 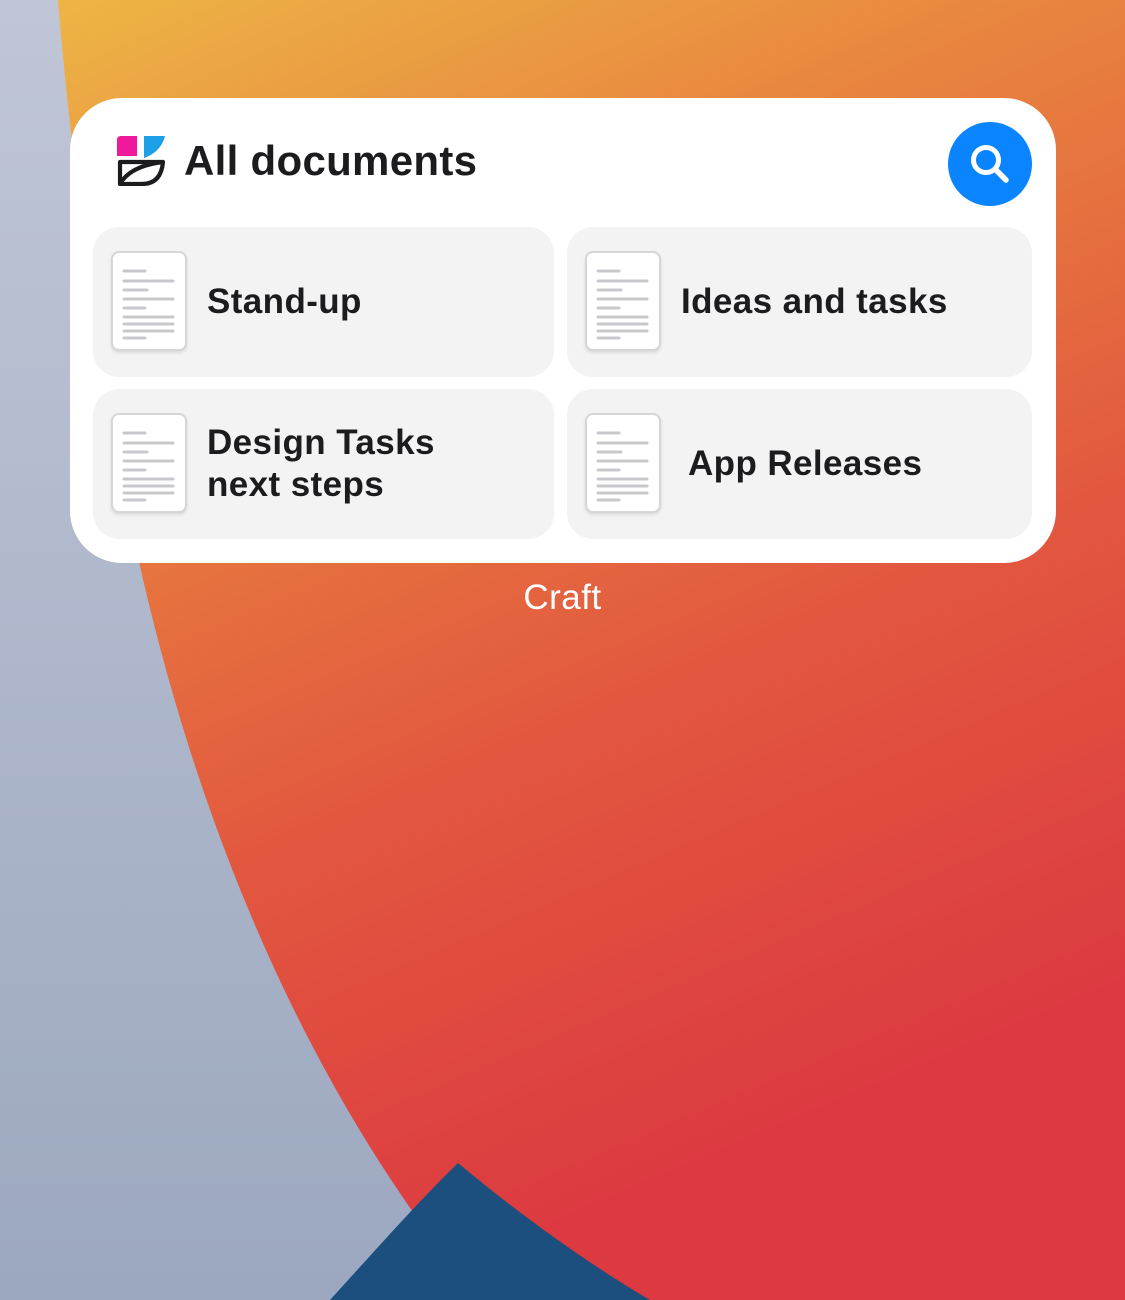 I want to click on document-title: App Releases, so click(x=805, y=463).